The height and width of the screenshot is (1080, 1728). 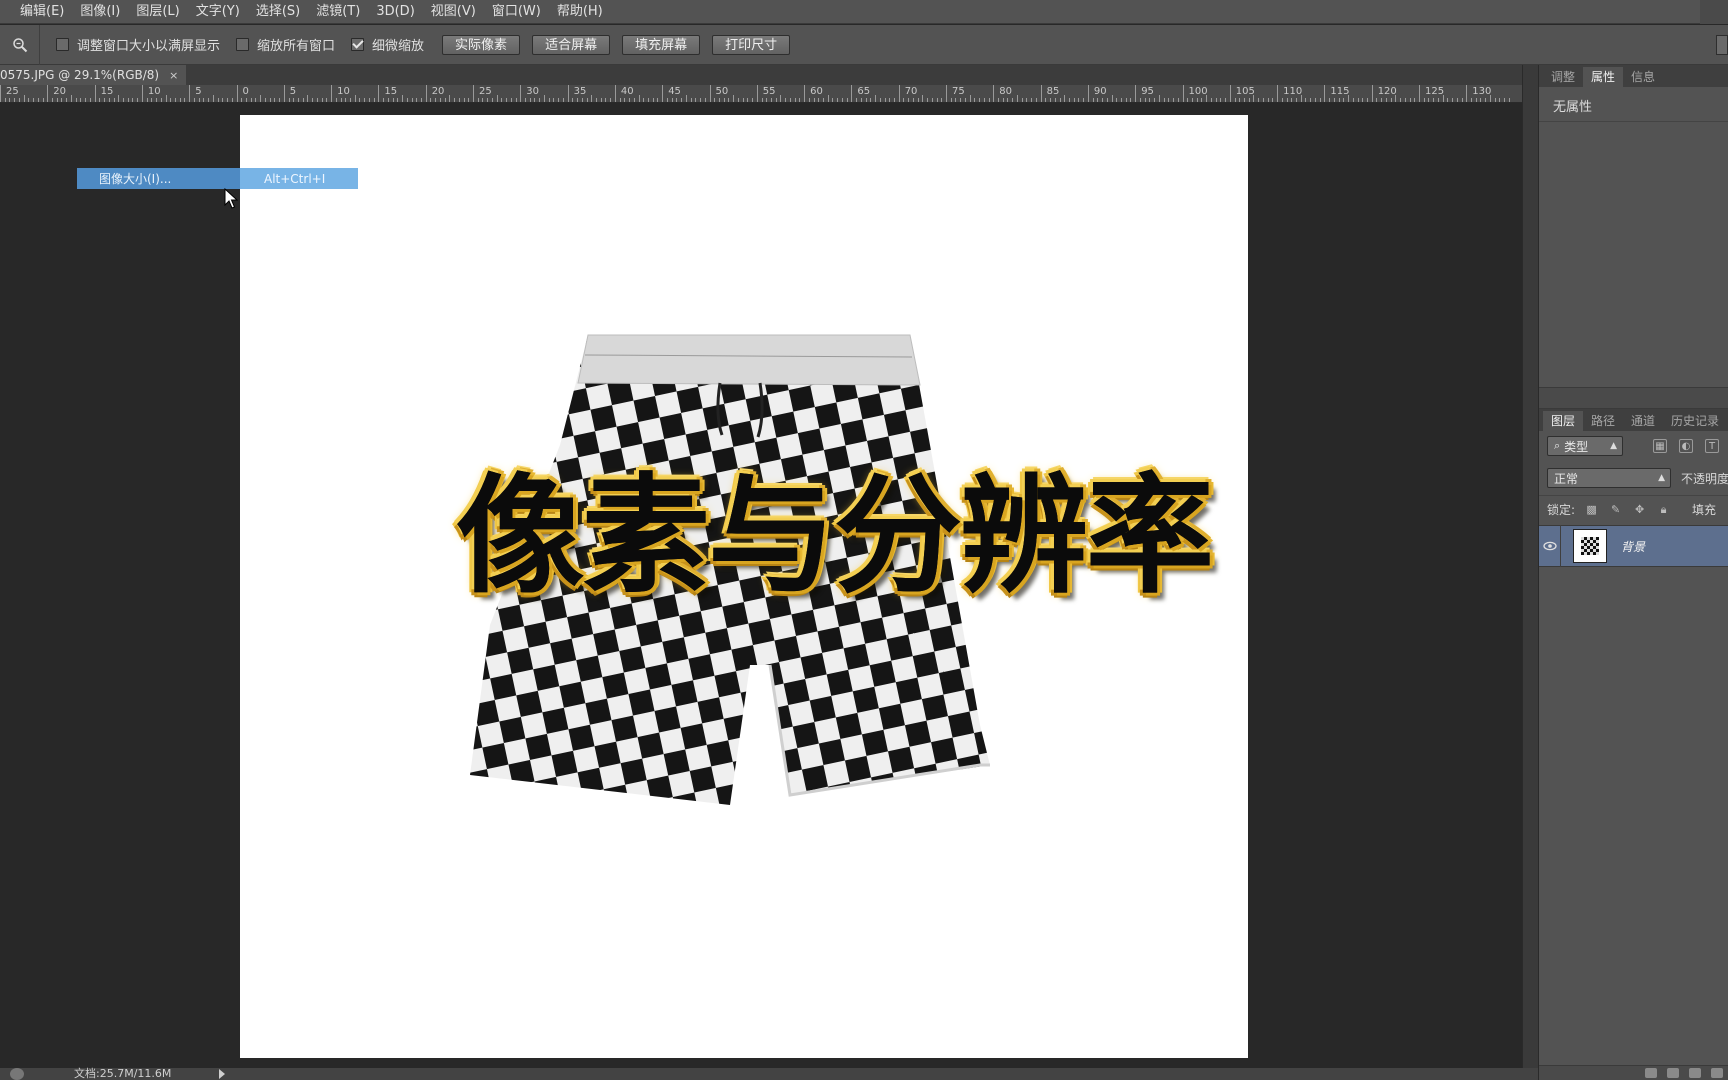 I want to click on zoom-all-windows-checkbox, so click(x=243, y=44).